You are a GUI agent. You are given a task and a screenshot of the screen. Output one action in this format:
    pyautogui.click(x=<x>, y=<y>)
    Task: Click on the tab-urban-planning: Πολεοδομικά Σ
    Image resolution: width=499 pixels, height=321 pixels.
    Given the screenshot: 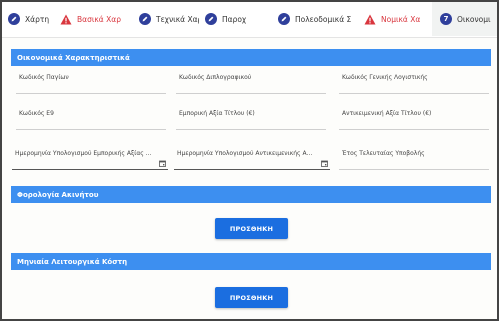 What is the action you would take?
    pyautogui.click(x=316, y=19)
    